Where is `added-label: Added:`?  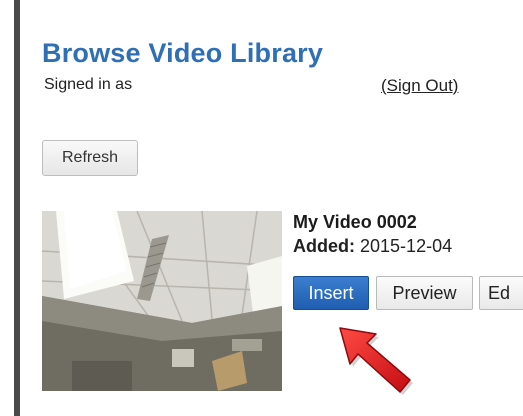
added-label: Added: is located at coordinates (324, 246).